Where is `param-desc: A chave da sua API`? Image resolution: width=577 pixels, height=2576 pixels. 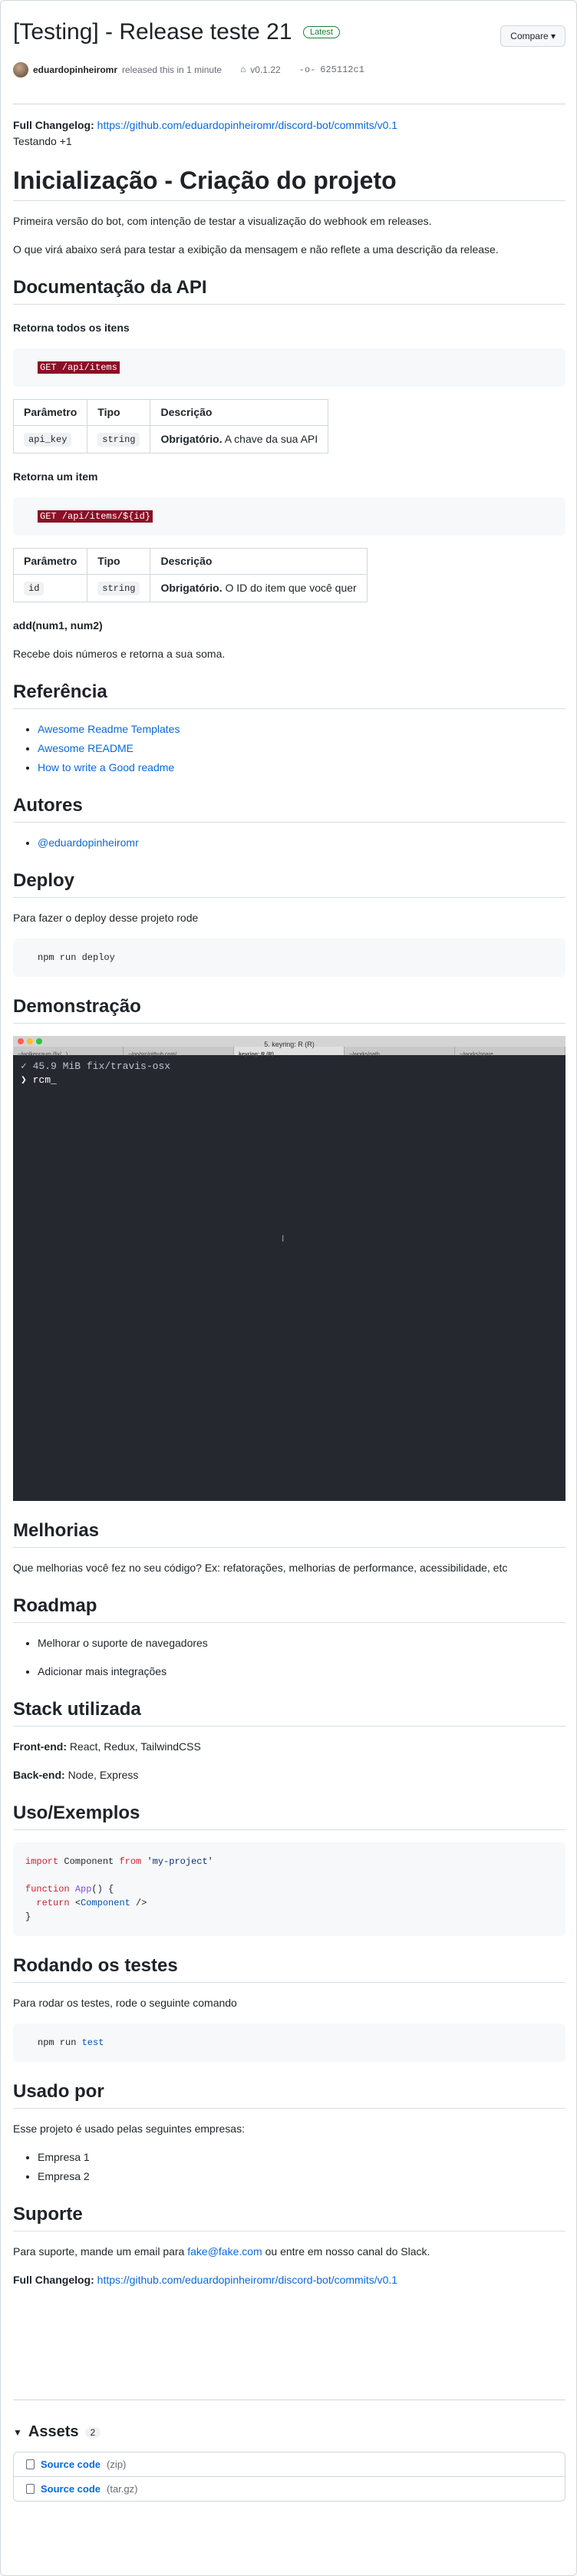
param-desc: A chave da sua API is located at coordinates (270, 439).